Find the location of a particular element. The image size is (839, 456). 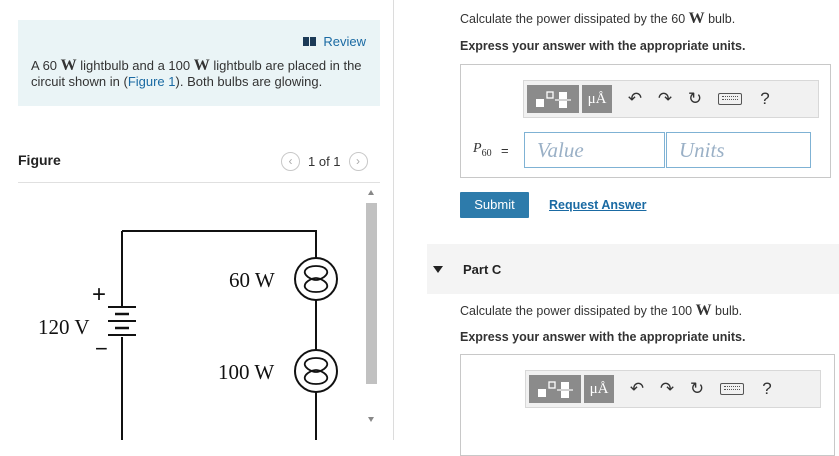

figure-pager: ‹ 1 of 1 › is located at coordinates (324, 161).